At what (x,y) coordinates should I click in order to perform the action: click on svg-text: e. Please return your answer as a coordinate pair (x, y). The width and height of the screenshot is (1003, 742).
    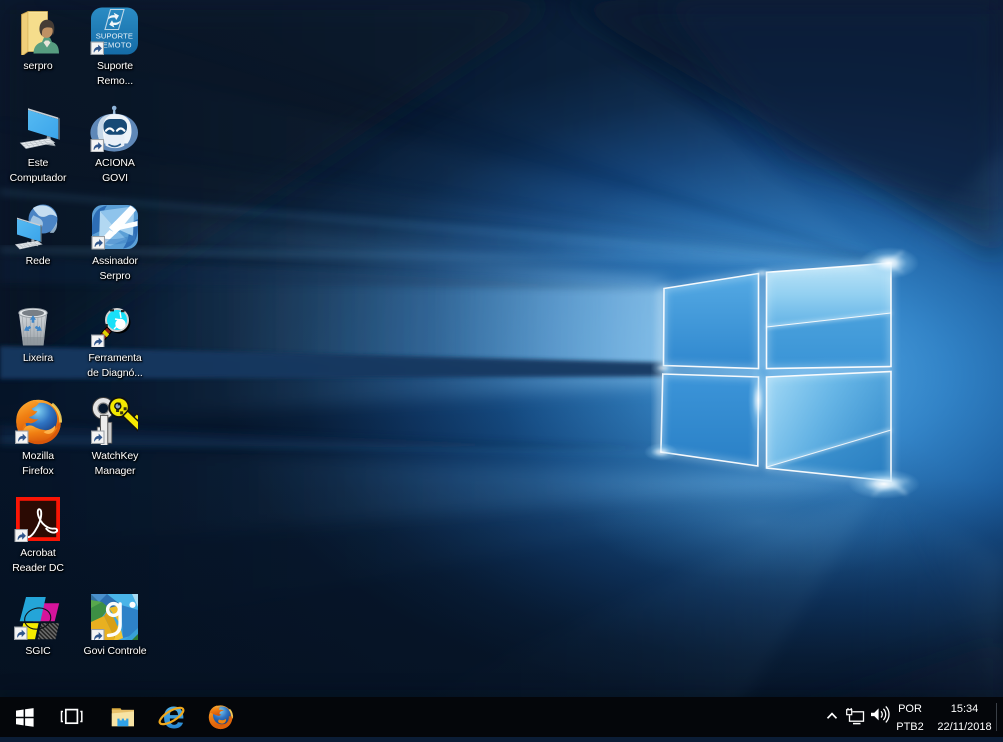
    Looking at the image, I should click on (174, 717).